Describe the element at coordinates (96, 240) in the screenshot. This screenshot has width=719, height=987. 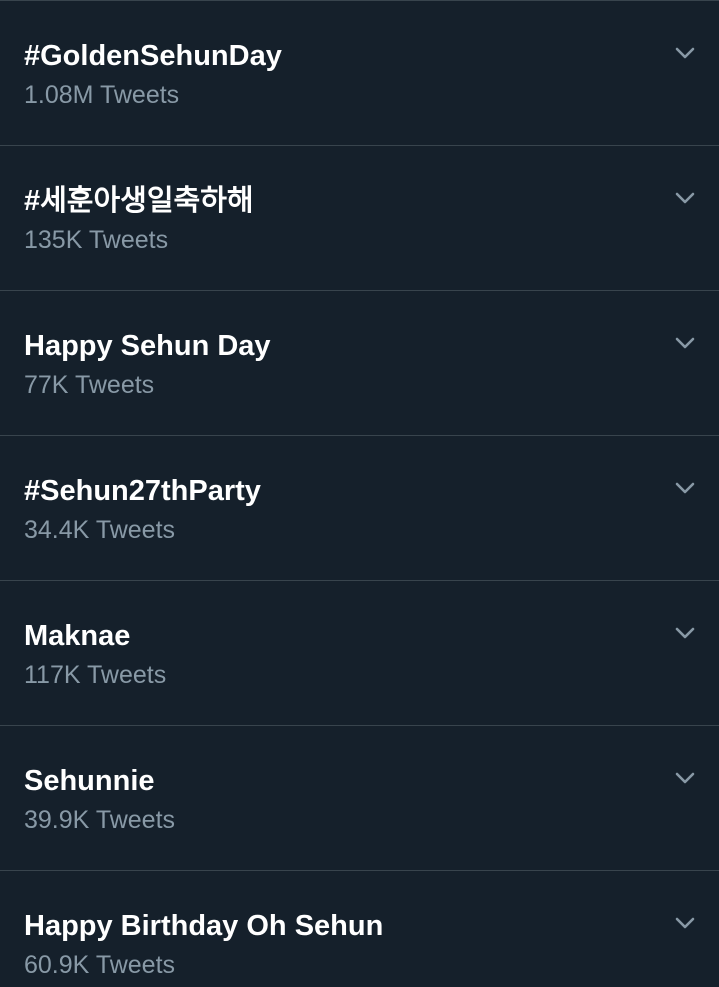
I see `trend-tweet-count: 135K Tweets` at that location.